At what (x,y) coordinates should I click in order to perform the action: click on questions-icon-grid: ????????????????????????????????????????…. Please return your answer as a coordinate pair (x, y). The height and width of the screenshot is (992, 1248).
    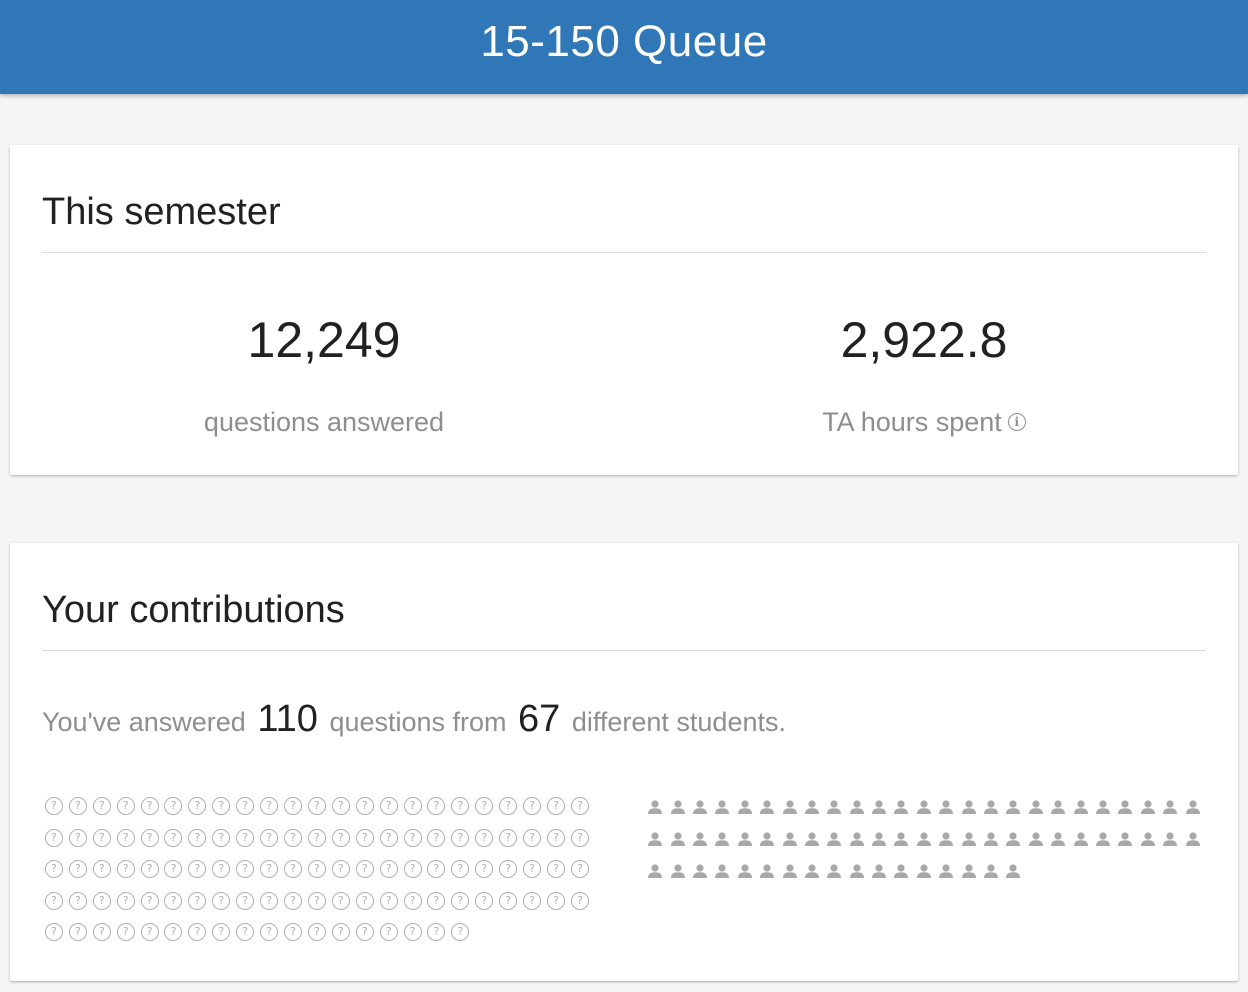
    Looking at the image, I should click on (327, 870).